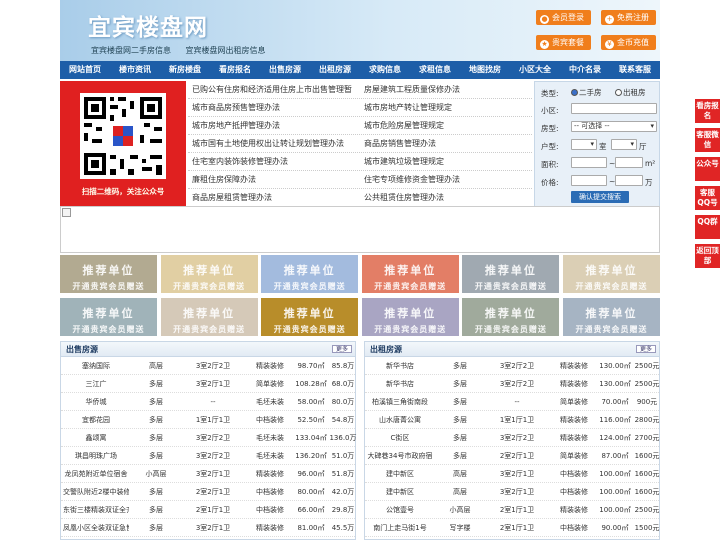 Image resolution: width=720 pixels, height=540 pixels. Describe the element at coordinates (446, 161) in the screenshot. I see `policy-link: 城市建筑垃圾管理规定` at that location.